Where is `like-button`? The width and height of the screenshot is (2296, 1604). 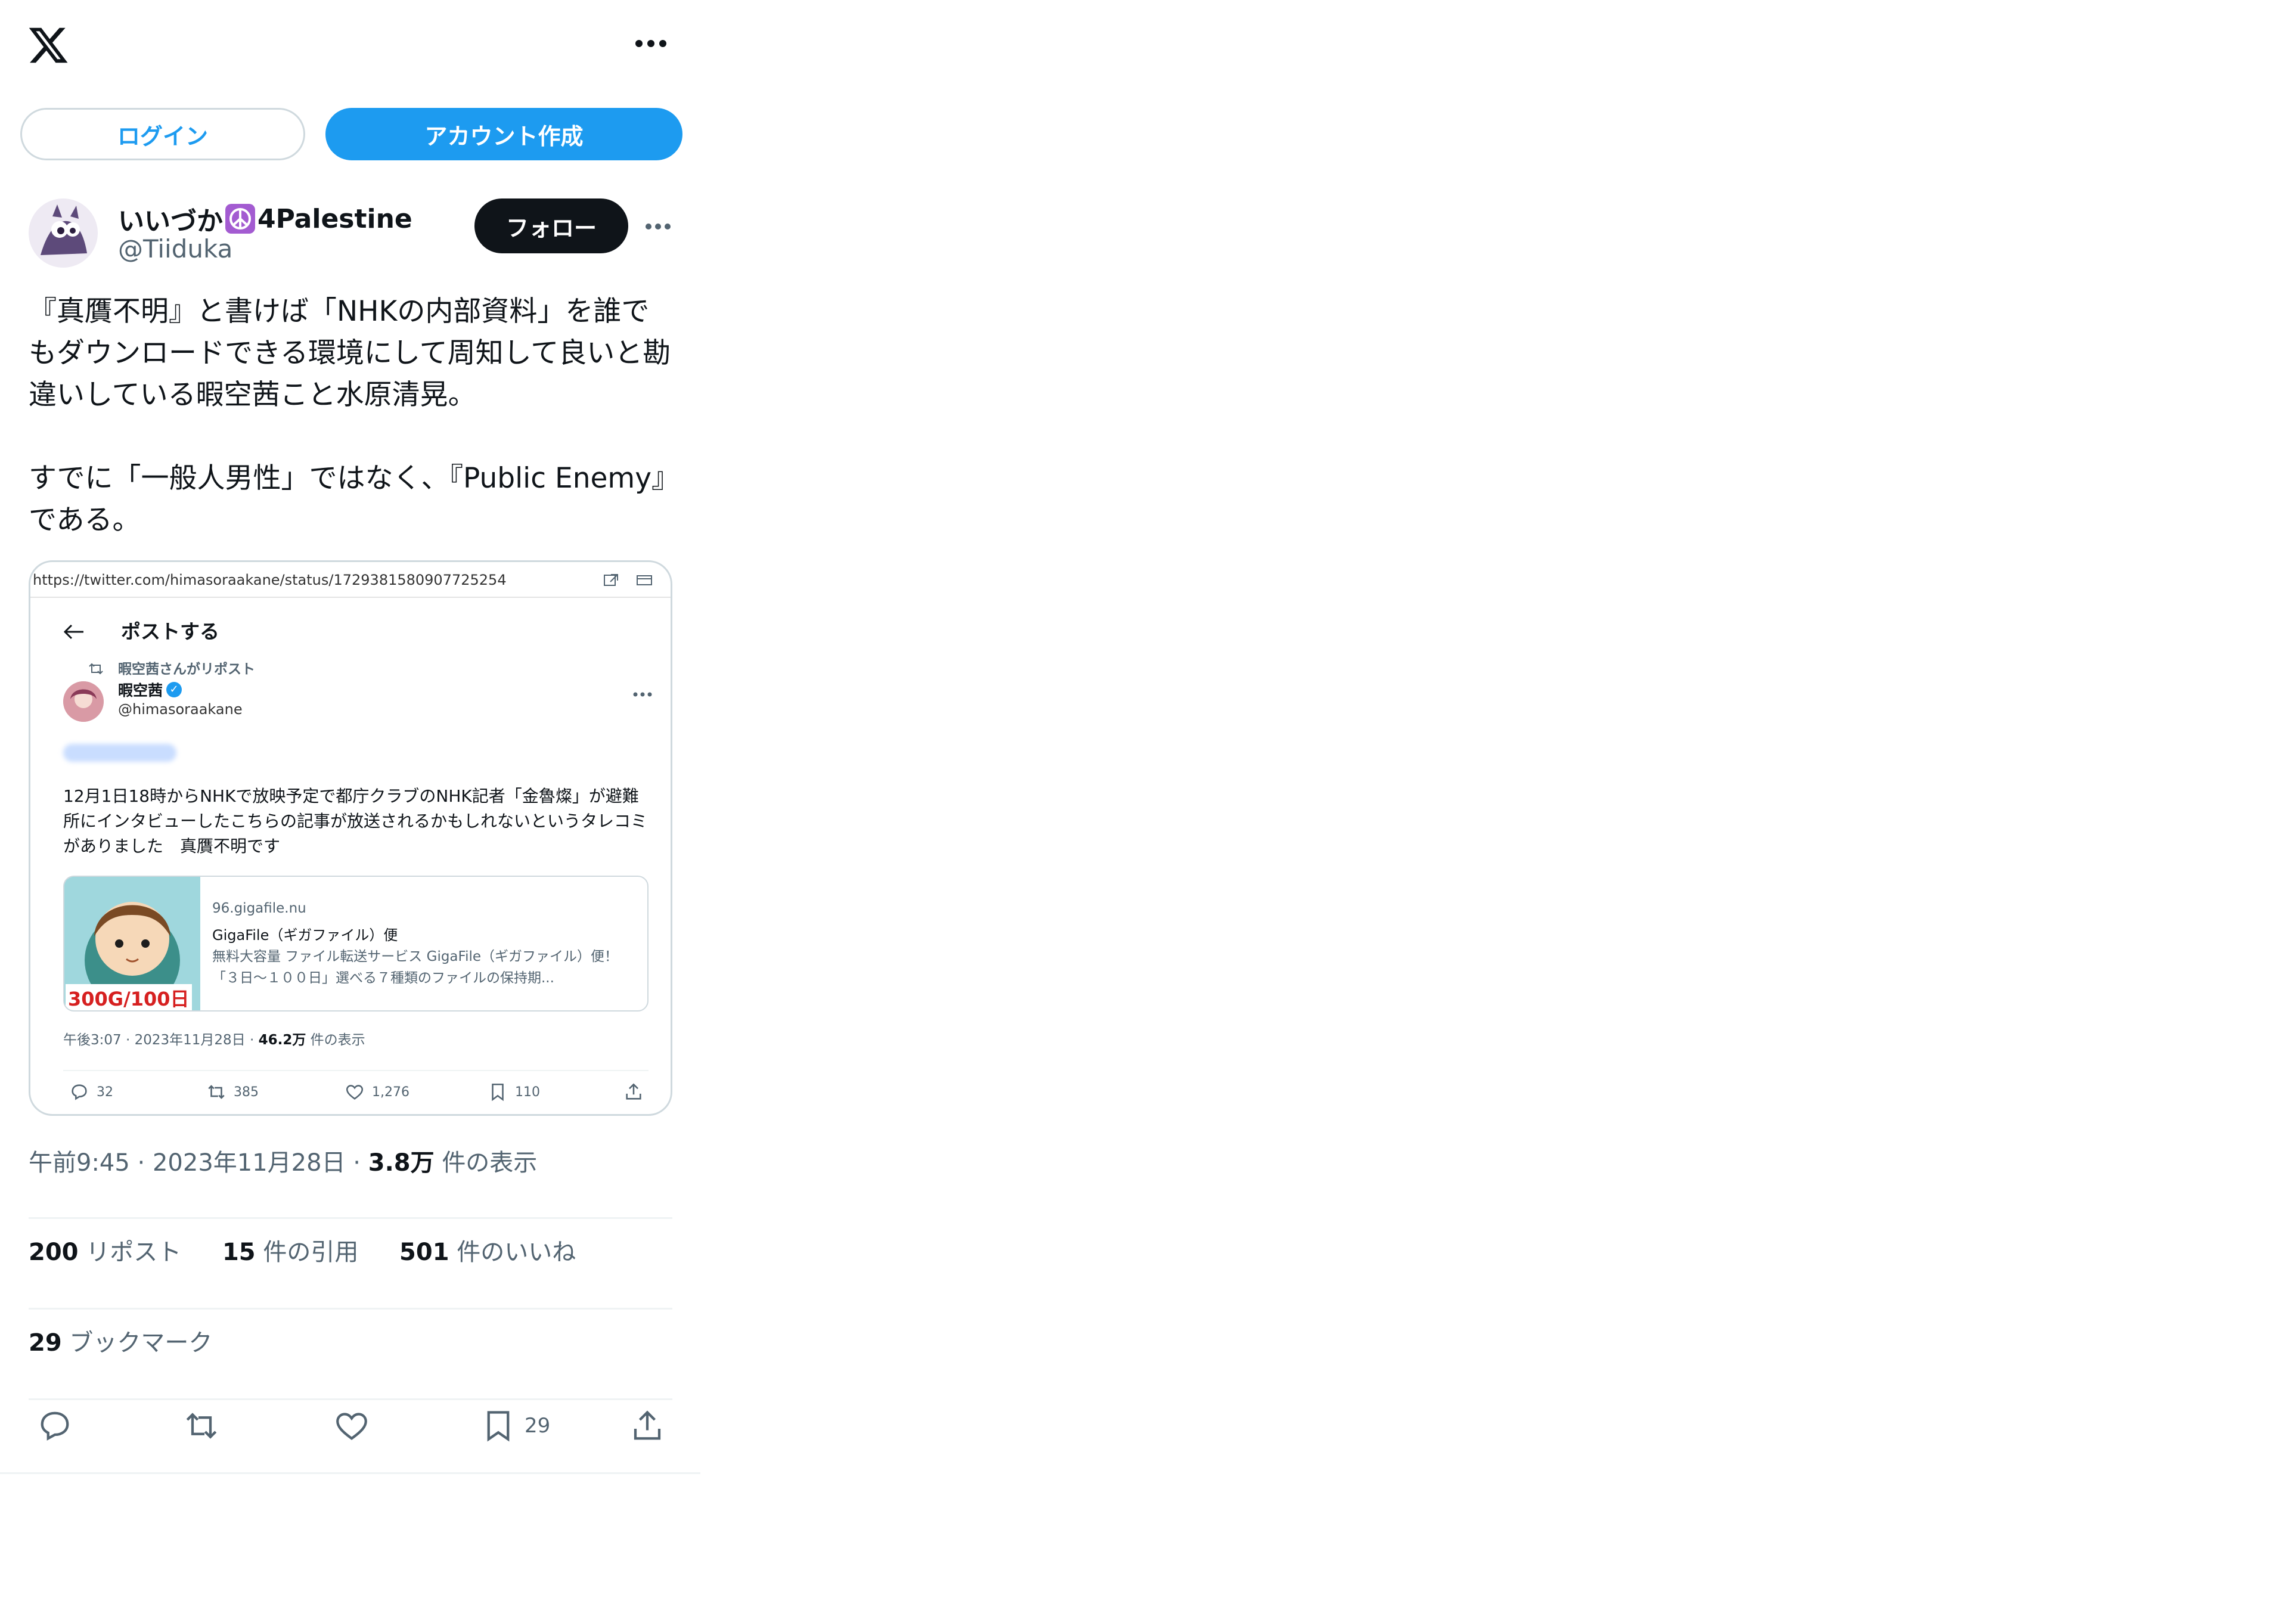 like-button is located at coordinates (352, 1426).